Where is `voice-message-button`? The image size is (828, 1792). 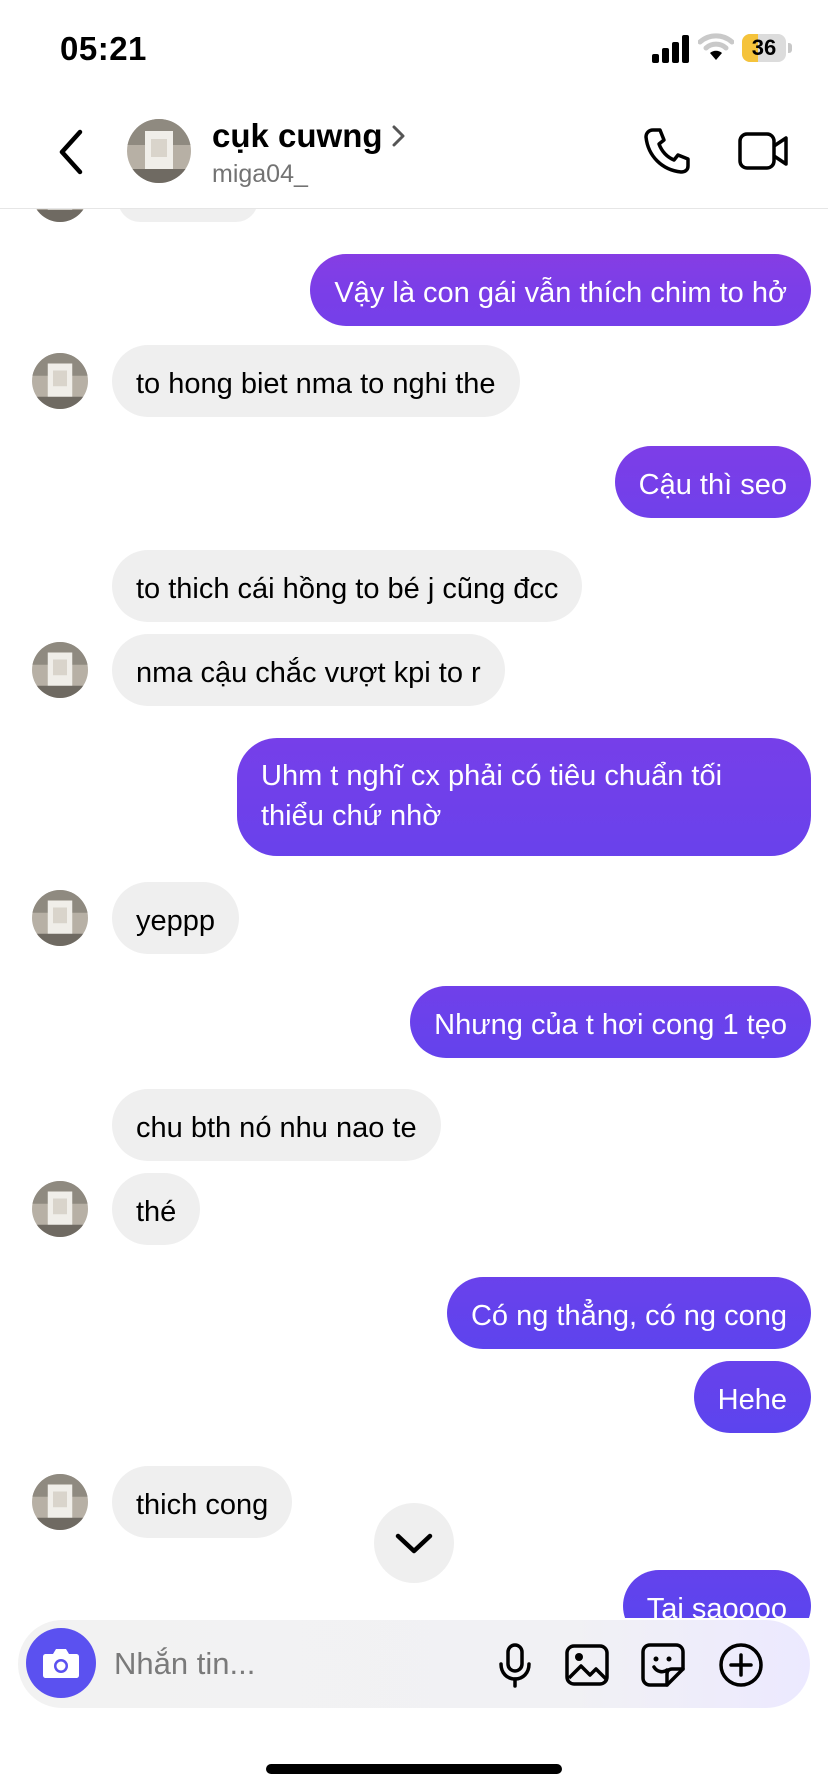 voice-message-button is located at coordinates (515, 1665).